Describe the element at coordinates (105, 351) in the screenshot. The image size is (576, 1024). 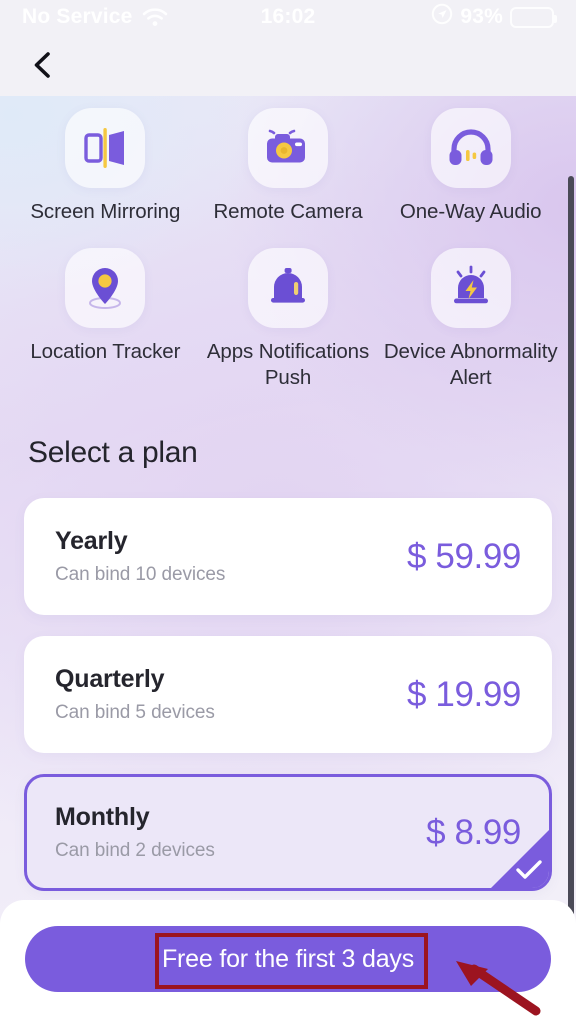
I see `feature-label: Location Tracker` at that location.